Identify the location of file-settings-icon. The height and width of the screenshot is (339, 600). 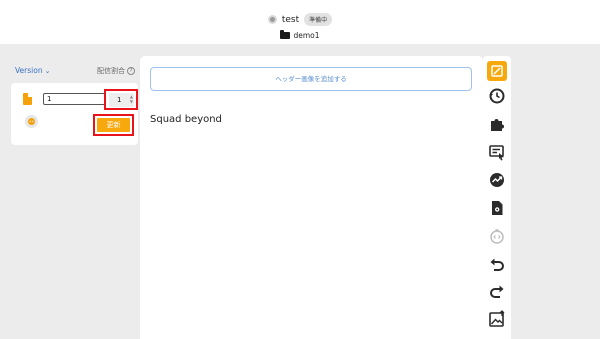
(497, 208).